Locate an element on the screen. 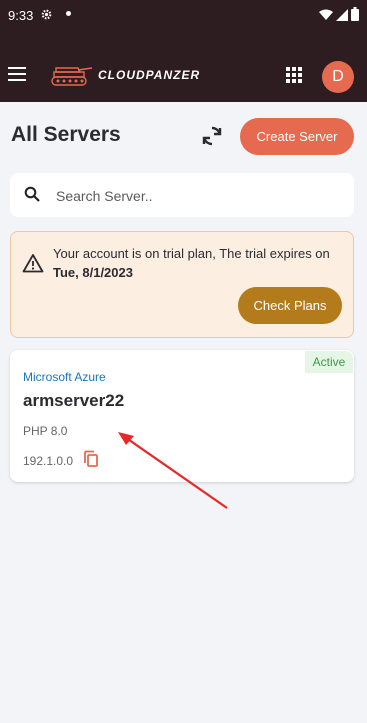 This screenshot has width=367, height=723. notification-dot-icon is located at coordinates (68, 13).